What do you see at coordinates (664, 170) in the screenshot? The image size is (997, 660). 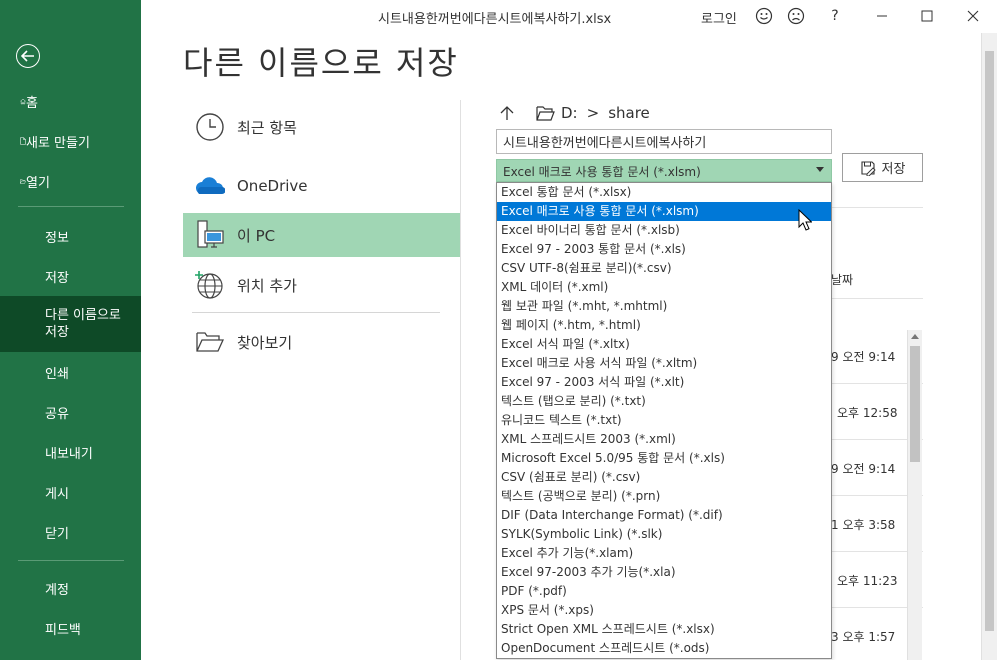 I see `file-type-select: Excel 매크로 사용 통합 문서 (*.xlsm)` at bounding box center [664, 170].